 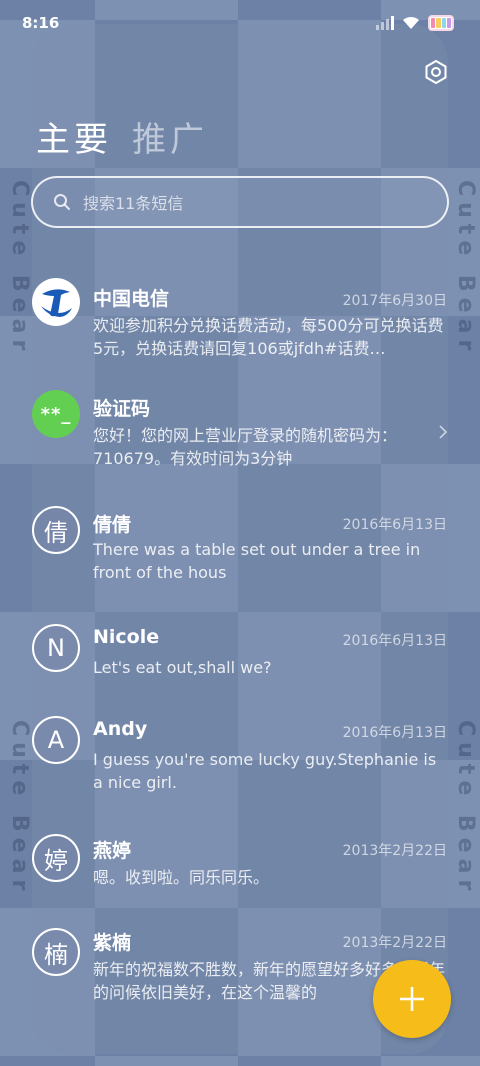 What do you see at coordinates (436, 72) in the screenshot?
I see `gear-icon` at bounding box center [436, 72].